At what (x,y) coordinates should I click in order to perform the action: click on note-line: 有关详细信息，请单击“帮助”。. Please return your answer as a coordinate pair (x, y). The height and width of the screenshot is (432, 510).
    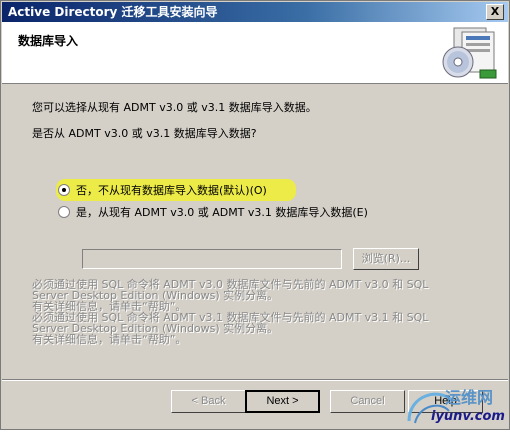
    Looking at the image, I should click on (109, 339).